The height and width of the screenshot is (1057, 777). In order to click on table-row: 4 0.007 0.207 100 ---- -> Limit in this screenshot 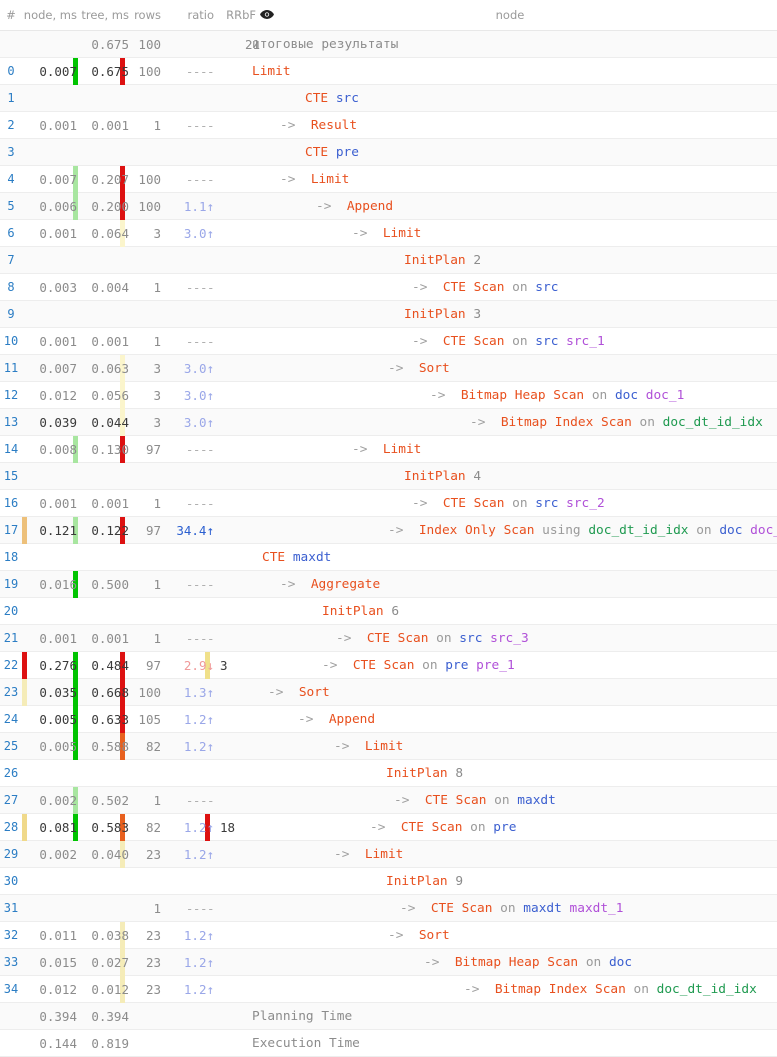, I will do `click(388, 179)`.